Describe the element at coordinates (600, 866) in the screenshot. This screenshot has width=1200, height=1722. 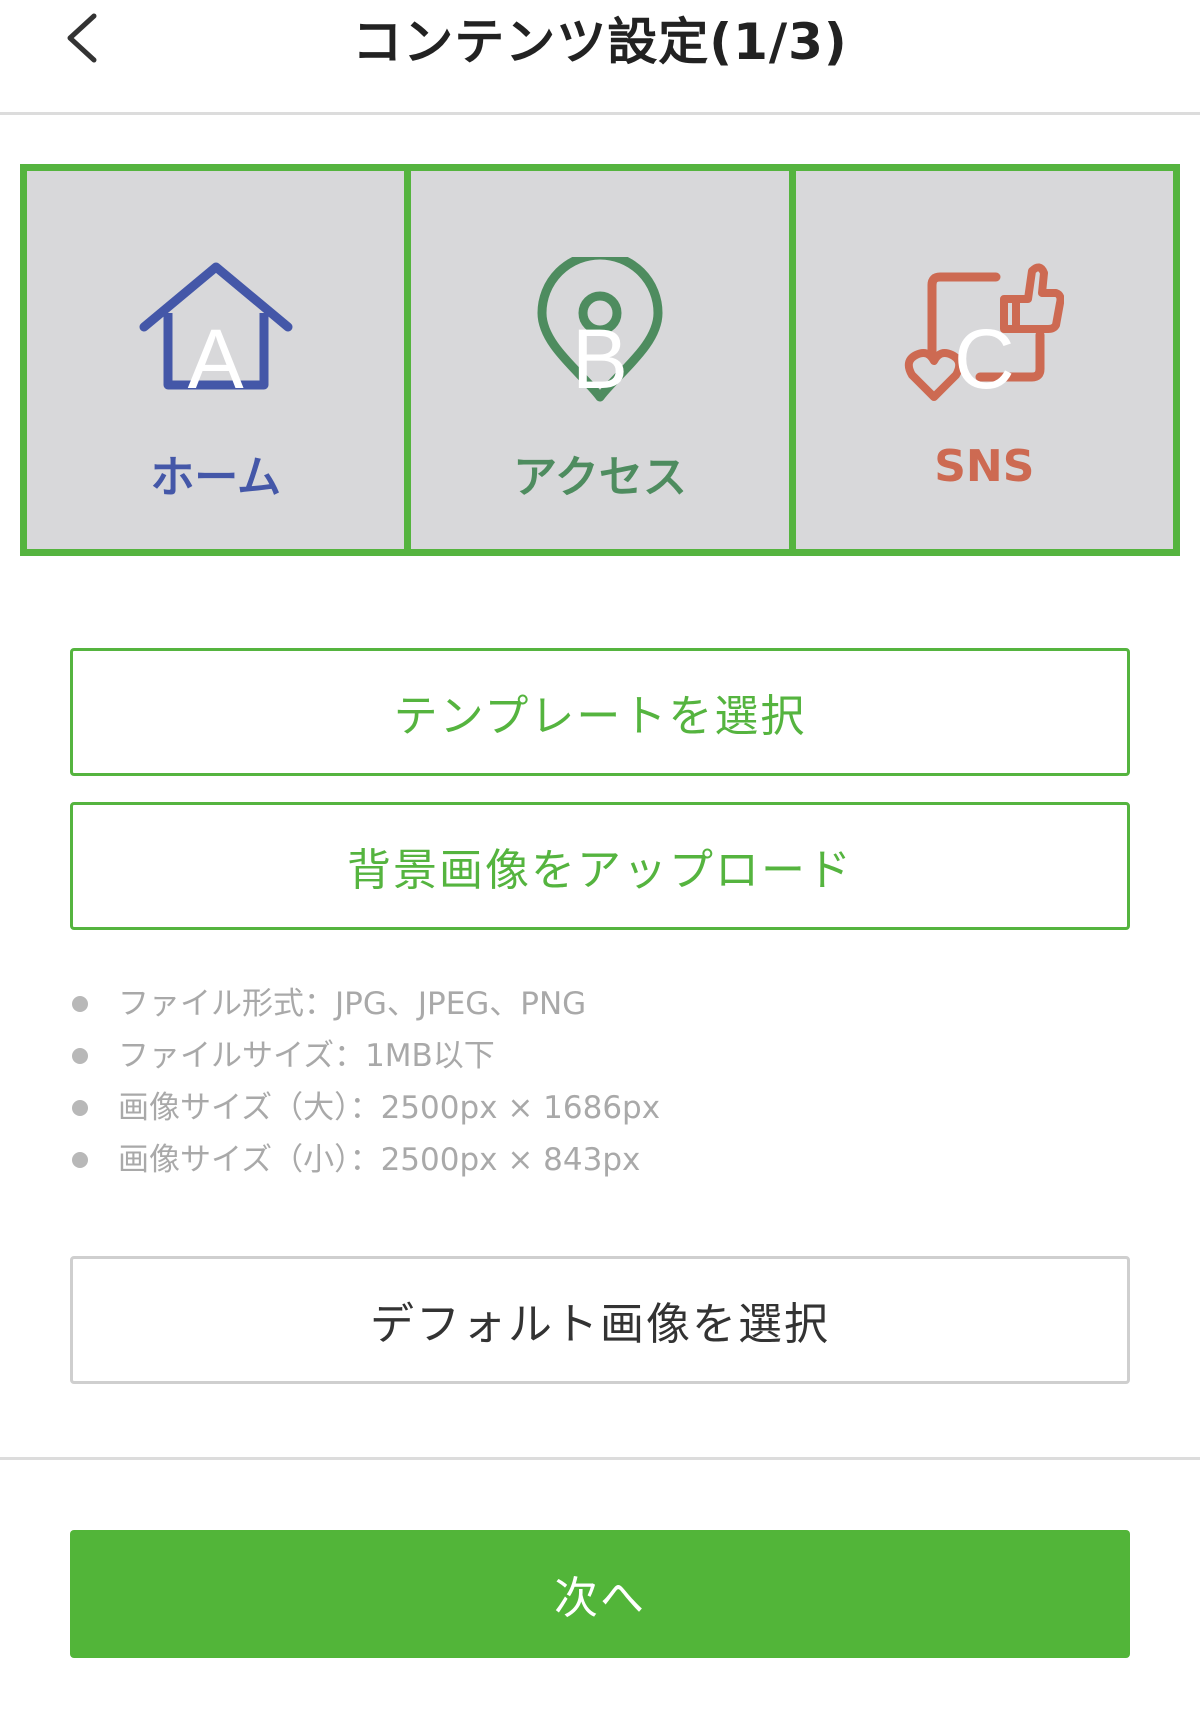
I see `upload-background-button: 背景画像をアップロード` at that location.